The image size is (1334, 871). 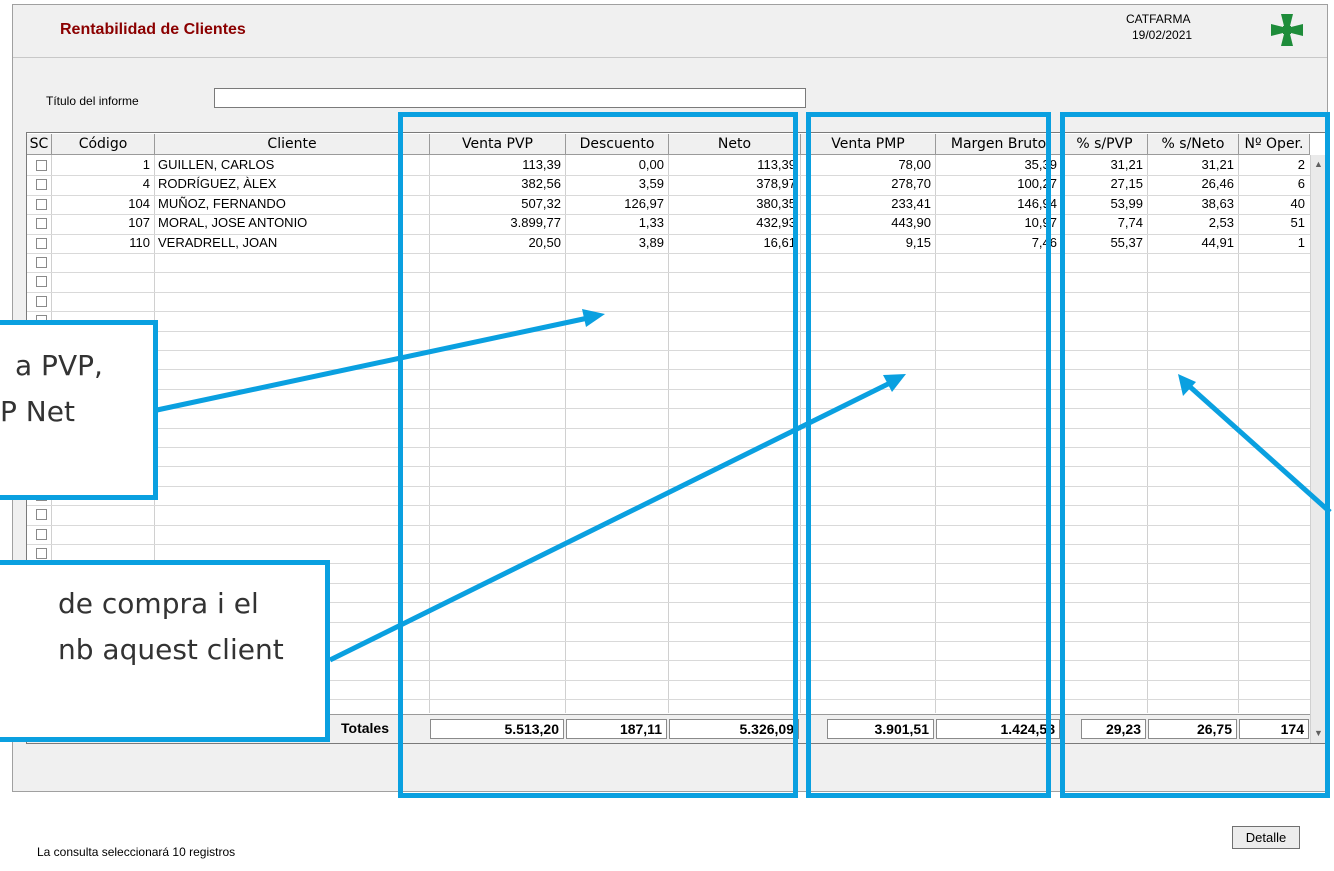 I want to click on callout-margin-line-1: de compra i el, so click(x=158, y=603).